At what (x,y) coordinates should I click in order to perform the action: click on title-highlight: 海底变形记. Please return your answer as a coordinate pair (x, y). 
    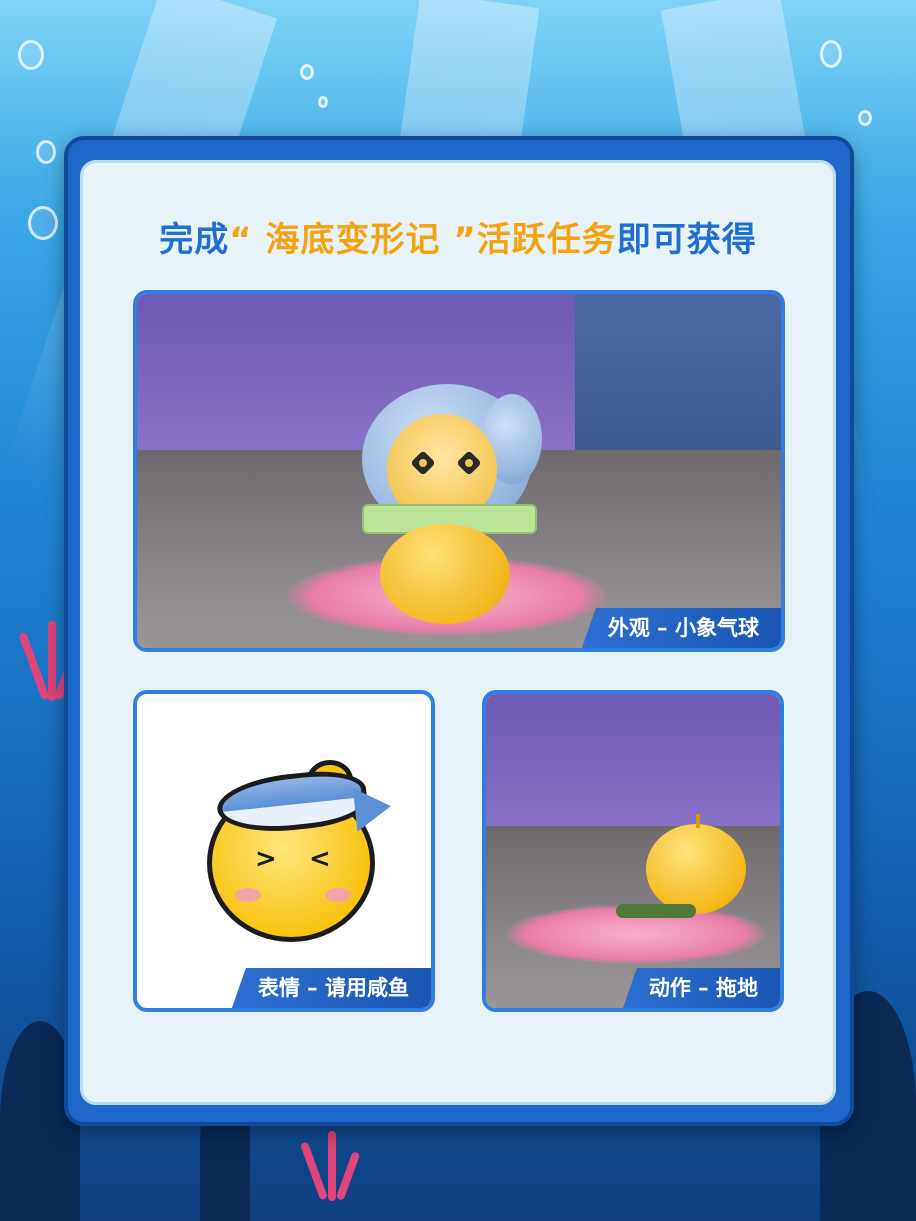
    Looking at the image, I should click on (353, 240).